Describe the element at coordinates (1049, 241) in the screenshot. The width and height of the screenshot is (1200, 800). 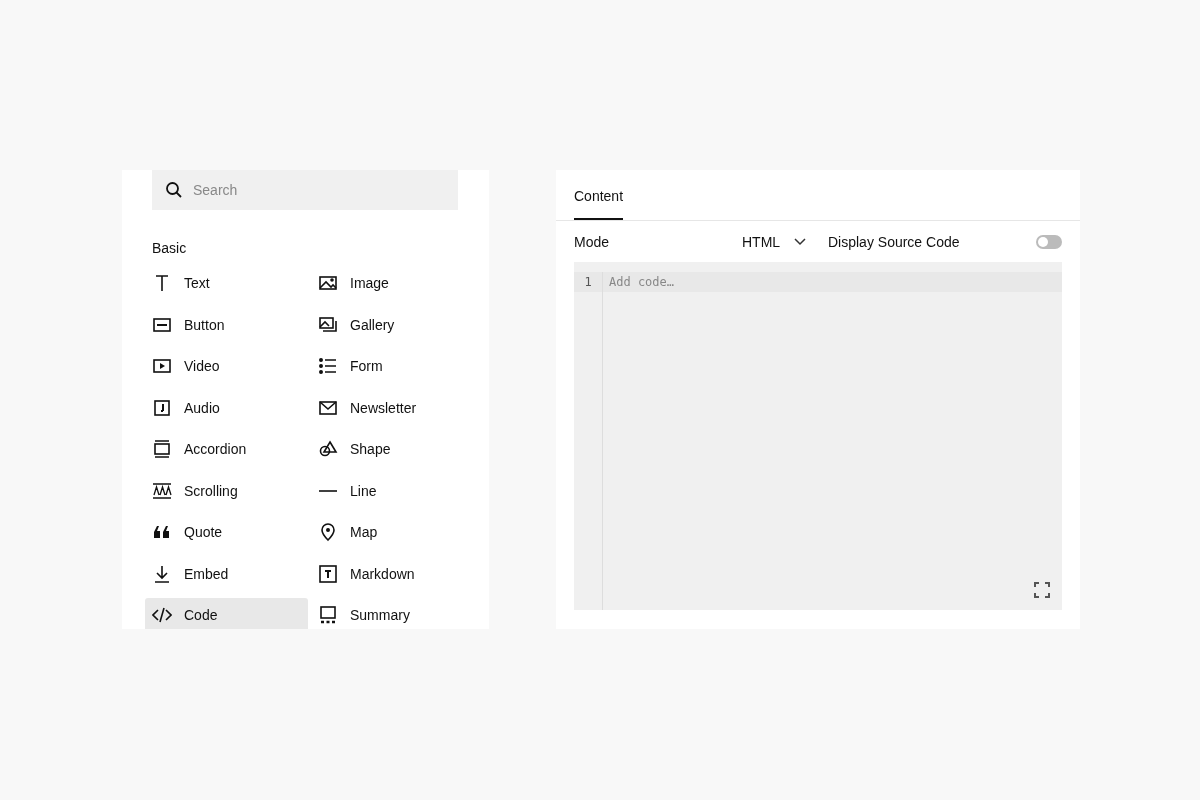
I see `toggle-switch` at that location.